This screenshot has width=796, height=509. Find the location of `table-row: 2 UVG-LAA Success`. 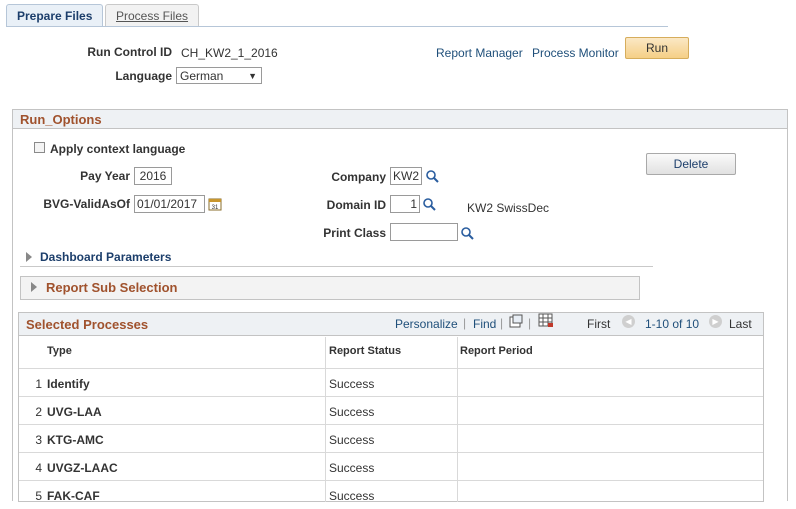

table-row: 2 UVG-LAA Success is located at coordinates (391, 410).